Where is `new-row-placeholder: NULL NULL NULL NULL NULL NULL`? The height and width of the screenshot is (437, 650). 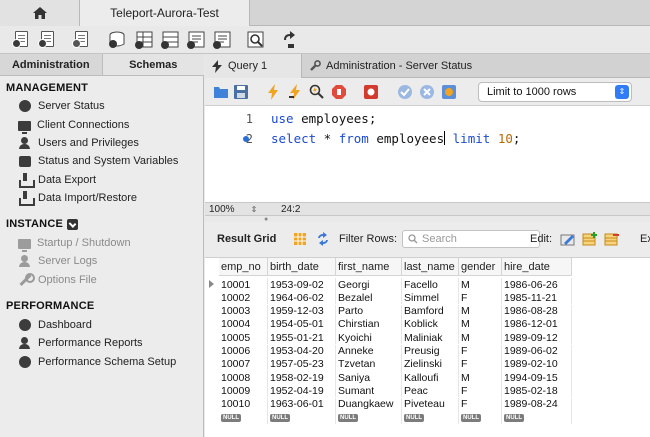
new-row-placeholder: NULL NULL NULL NULL NULL NULL is located at coordinates (427, 417).